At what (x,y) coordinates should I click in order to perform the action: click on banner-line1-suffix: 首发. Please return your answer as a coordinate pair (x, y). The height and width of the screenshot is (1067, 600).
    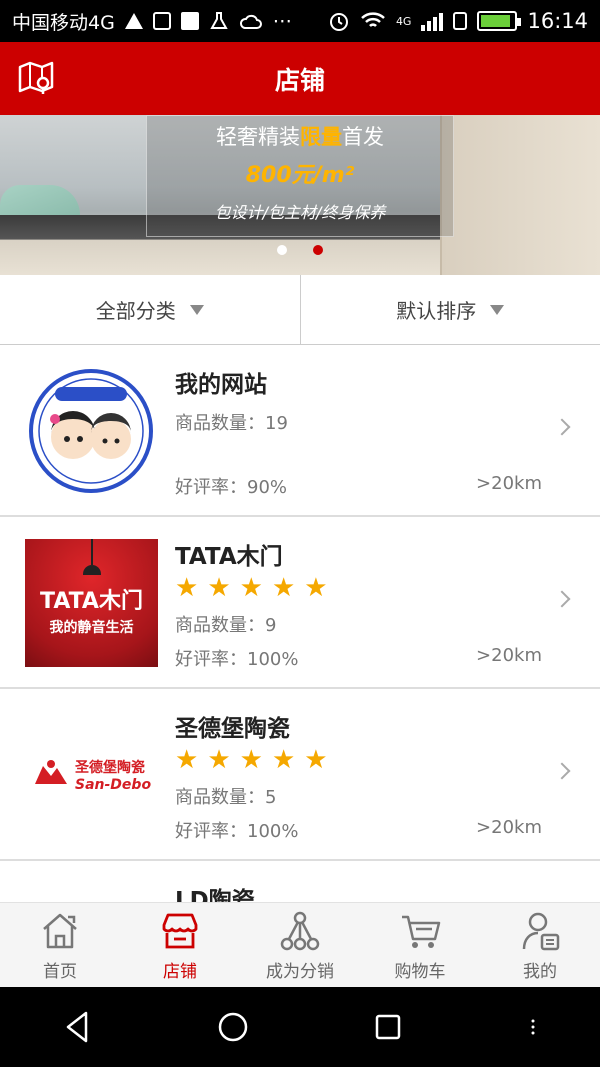
    Looking at the image, I should click on (363, 137).